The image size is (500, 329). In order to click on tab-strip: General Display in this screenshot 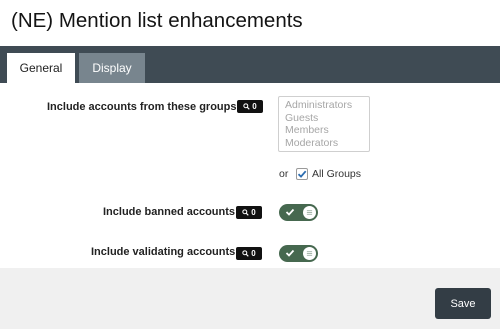, I will do `click(250, 64)`.